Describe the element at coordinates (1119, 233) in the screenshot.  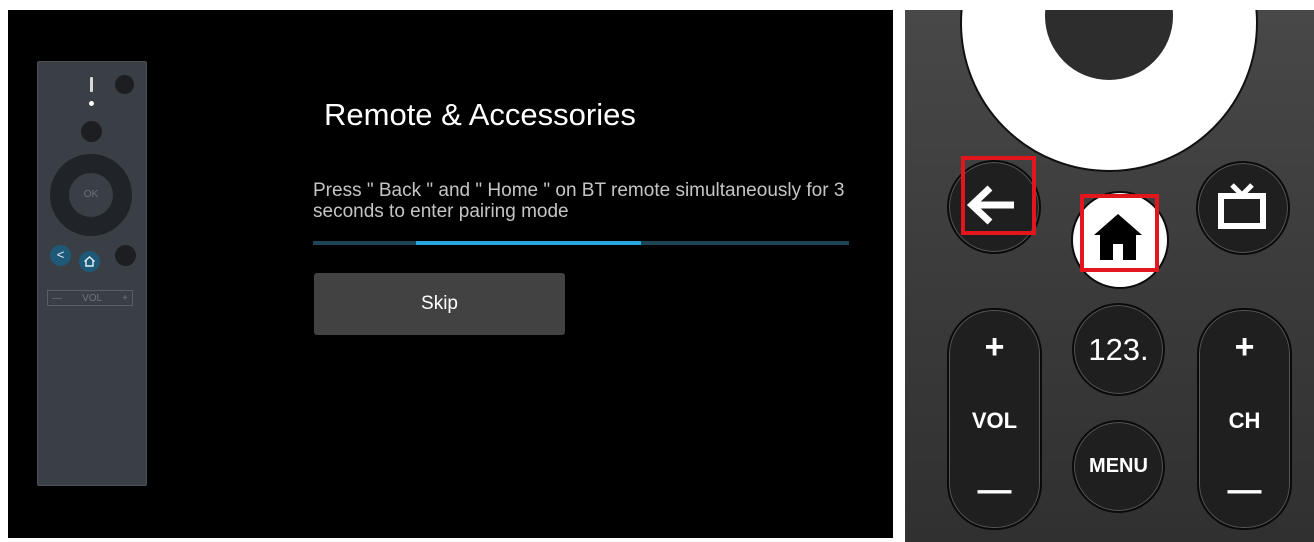
I see `home-button-highlight` at that location.